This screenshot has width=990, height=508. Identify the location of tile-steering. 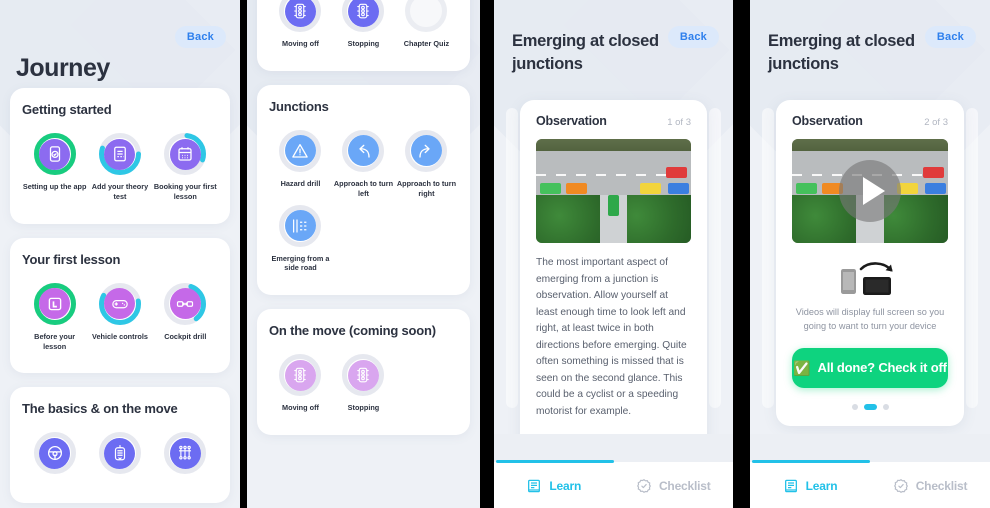
(54, 456).